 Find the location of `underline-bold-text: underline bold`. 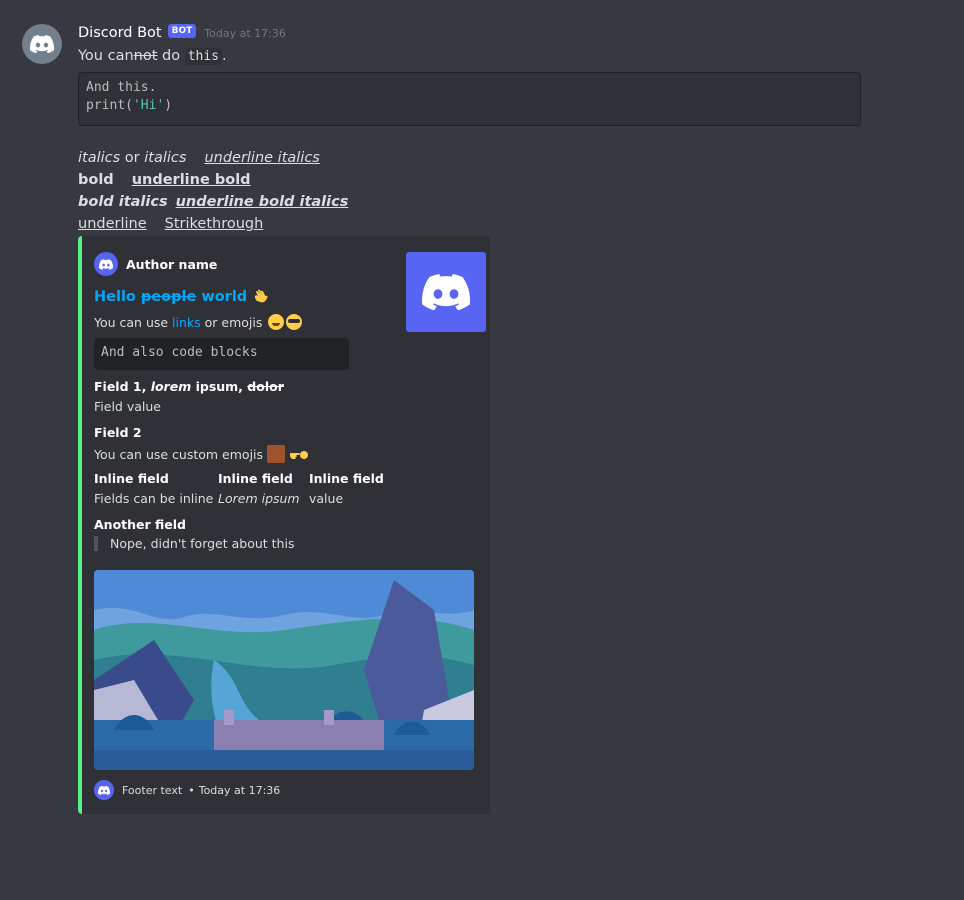

underline-bold-text: underline bold is located at coordinates (191, 180).